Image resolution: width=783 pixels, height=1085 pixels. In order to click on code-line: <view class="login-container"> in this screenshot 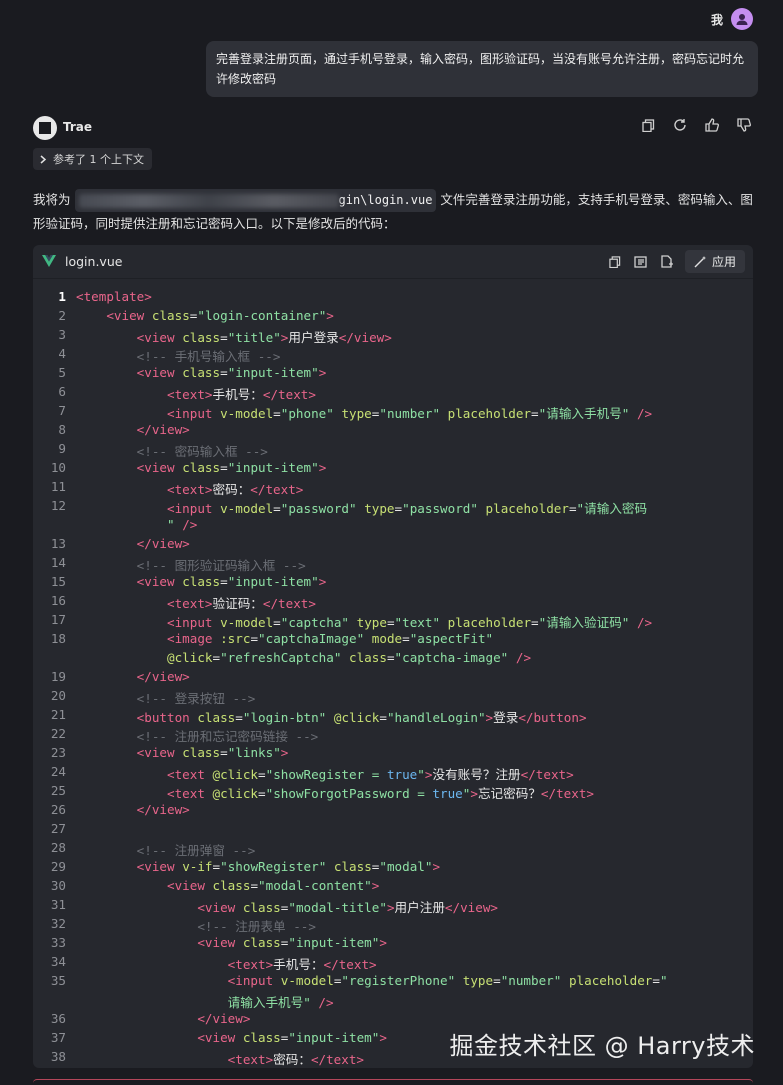, I will do `click(220, 315)`.